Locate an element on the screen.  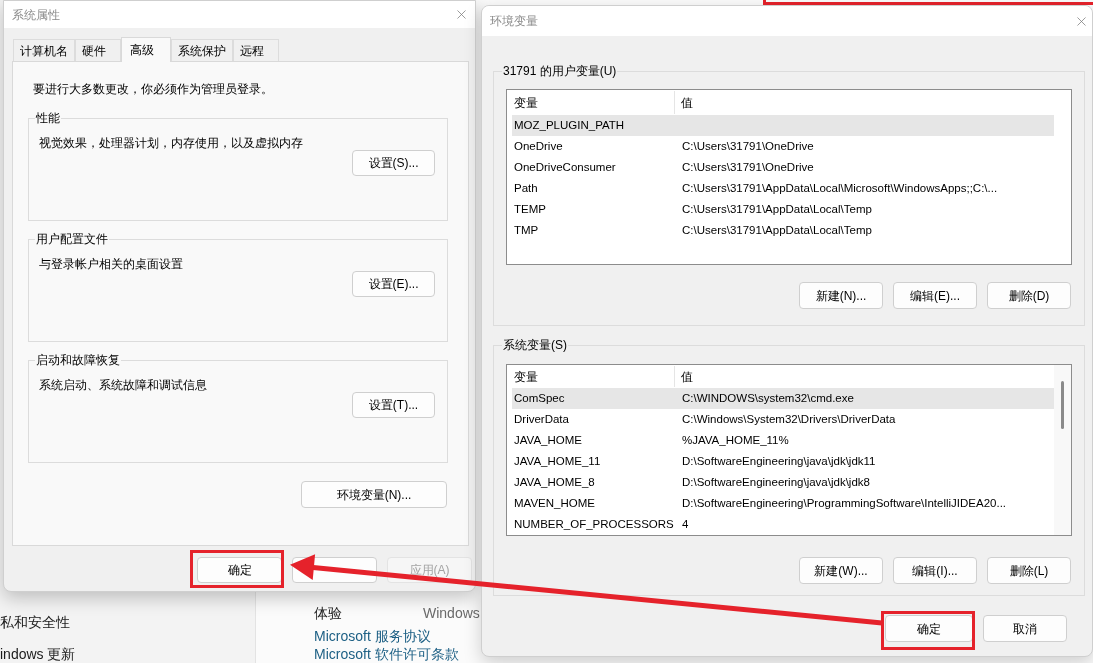
sidebar-item: indows 更新 is located at coordinates (127, 654).